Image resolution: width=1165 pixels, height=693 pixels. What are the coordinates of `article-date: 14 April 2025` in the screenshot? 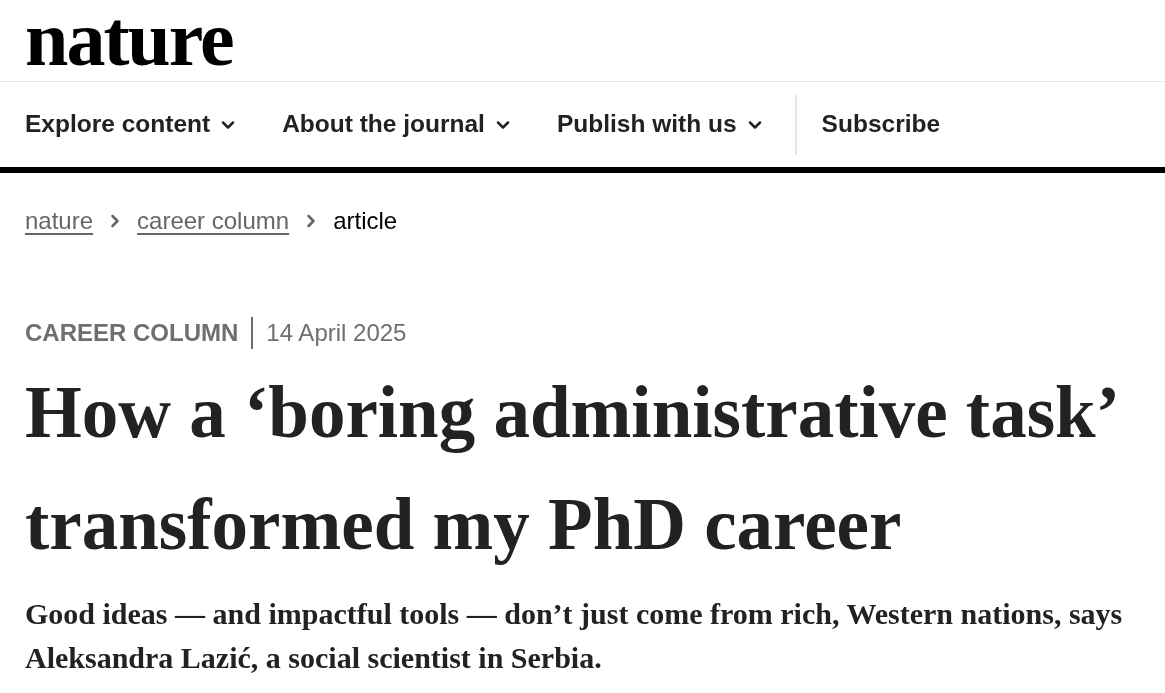 It's located at (336, 333).